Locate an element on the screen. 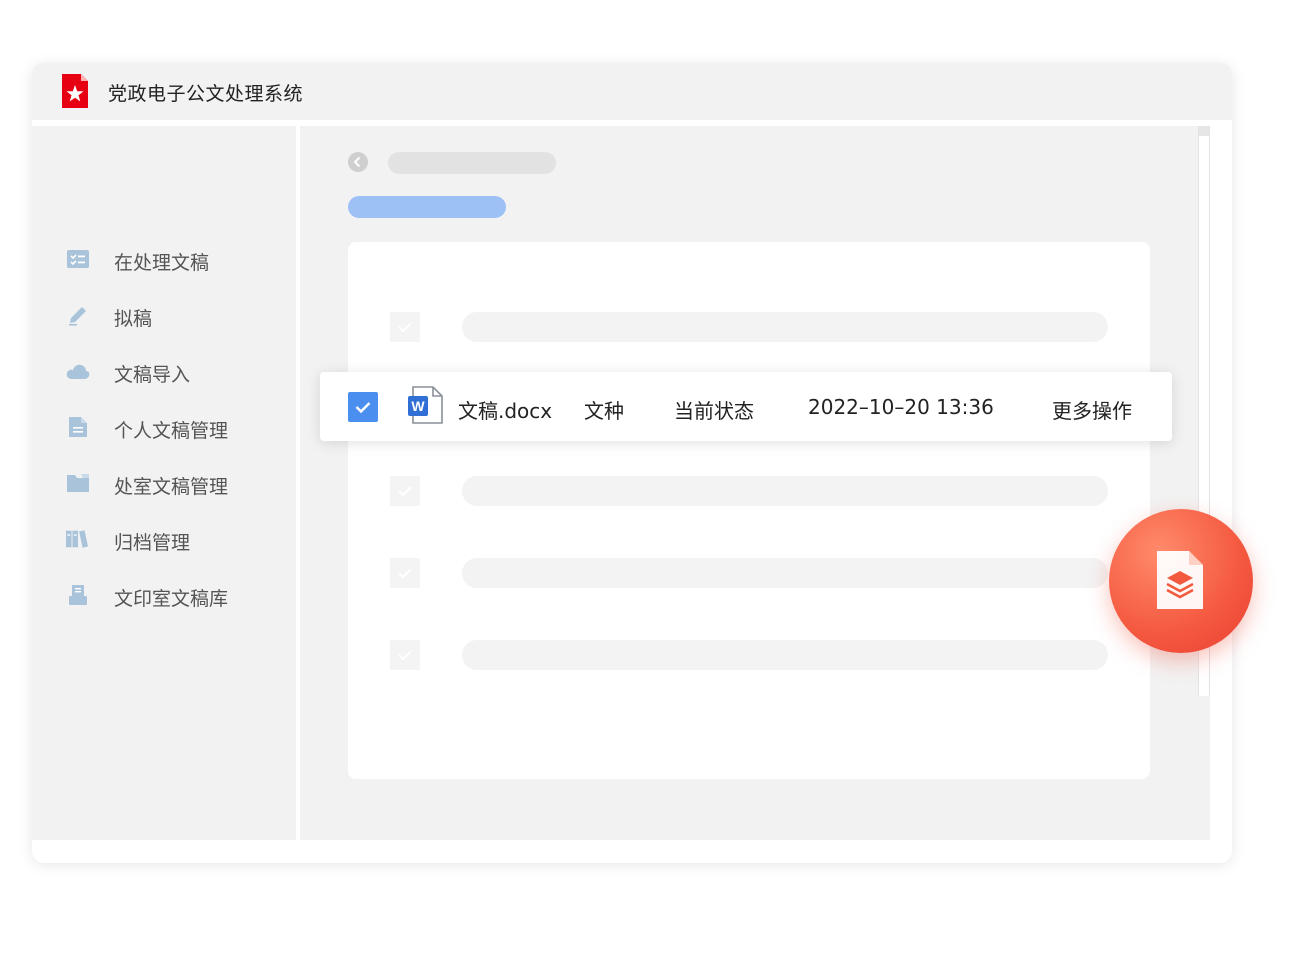  sidebar-item-in-progress: 在处理文稿 is located at coordinates (164, 259).